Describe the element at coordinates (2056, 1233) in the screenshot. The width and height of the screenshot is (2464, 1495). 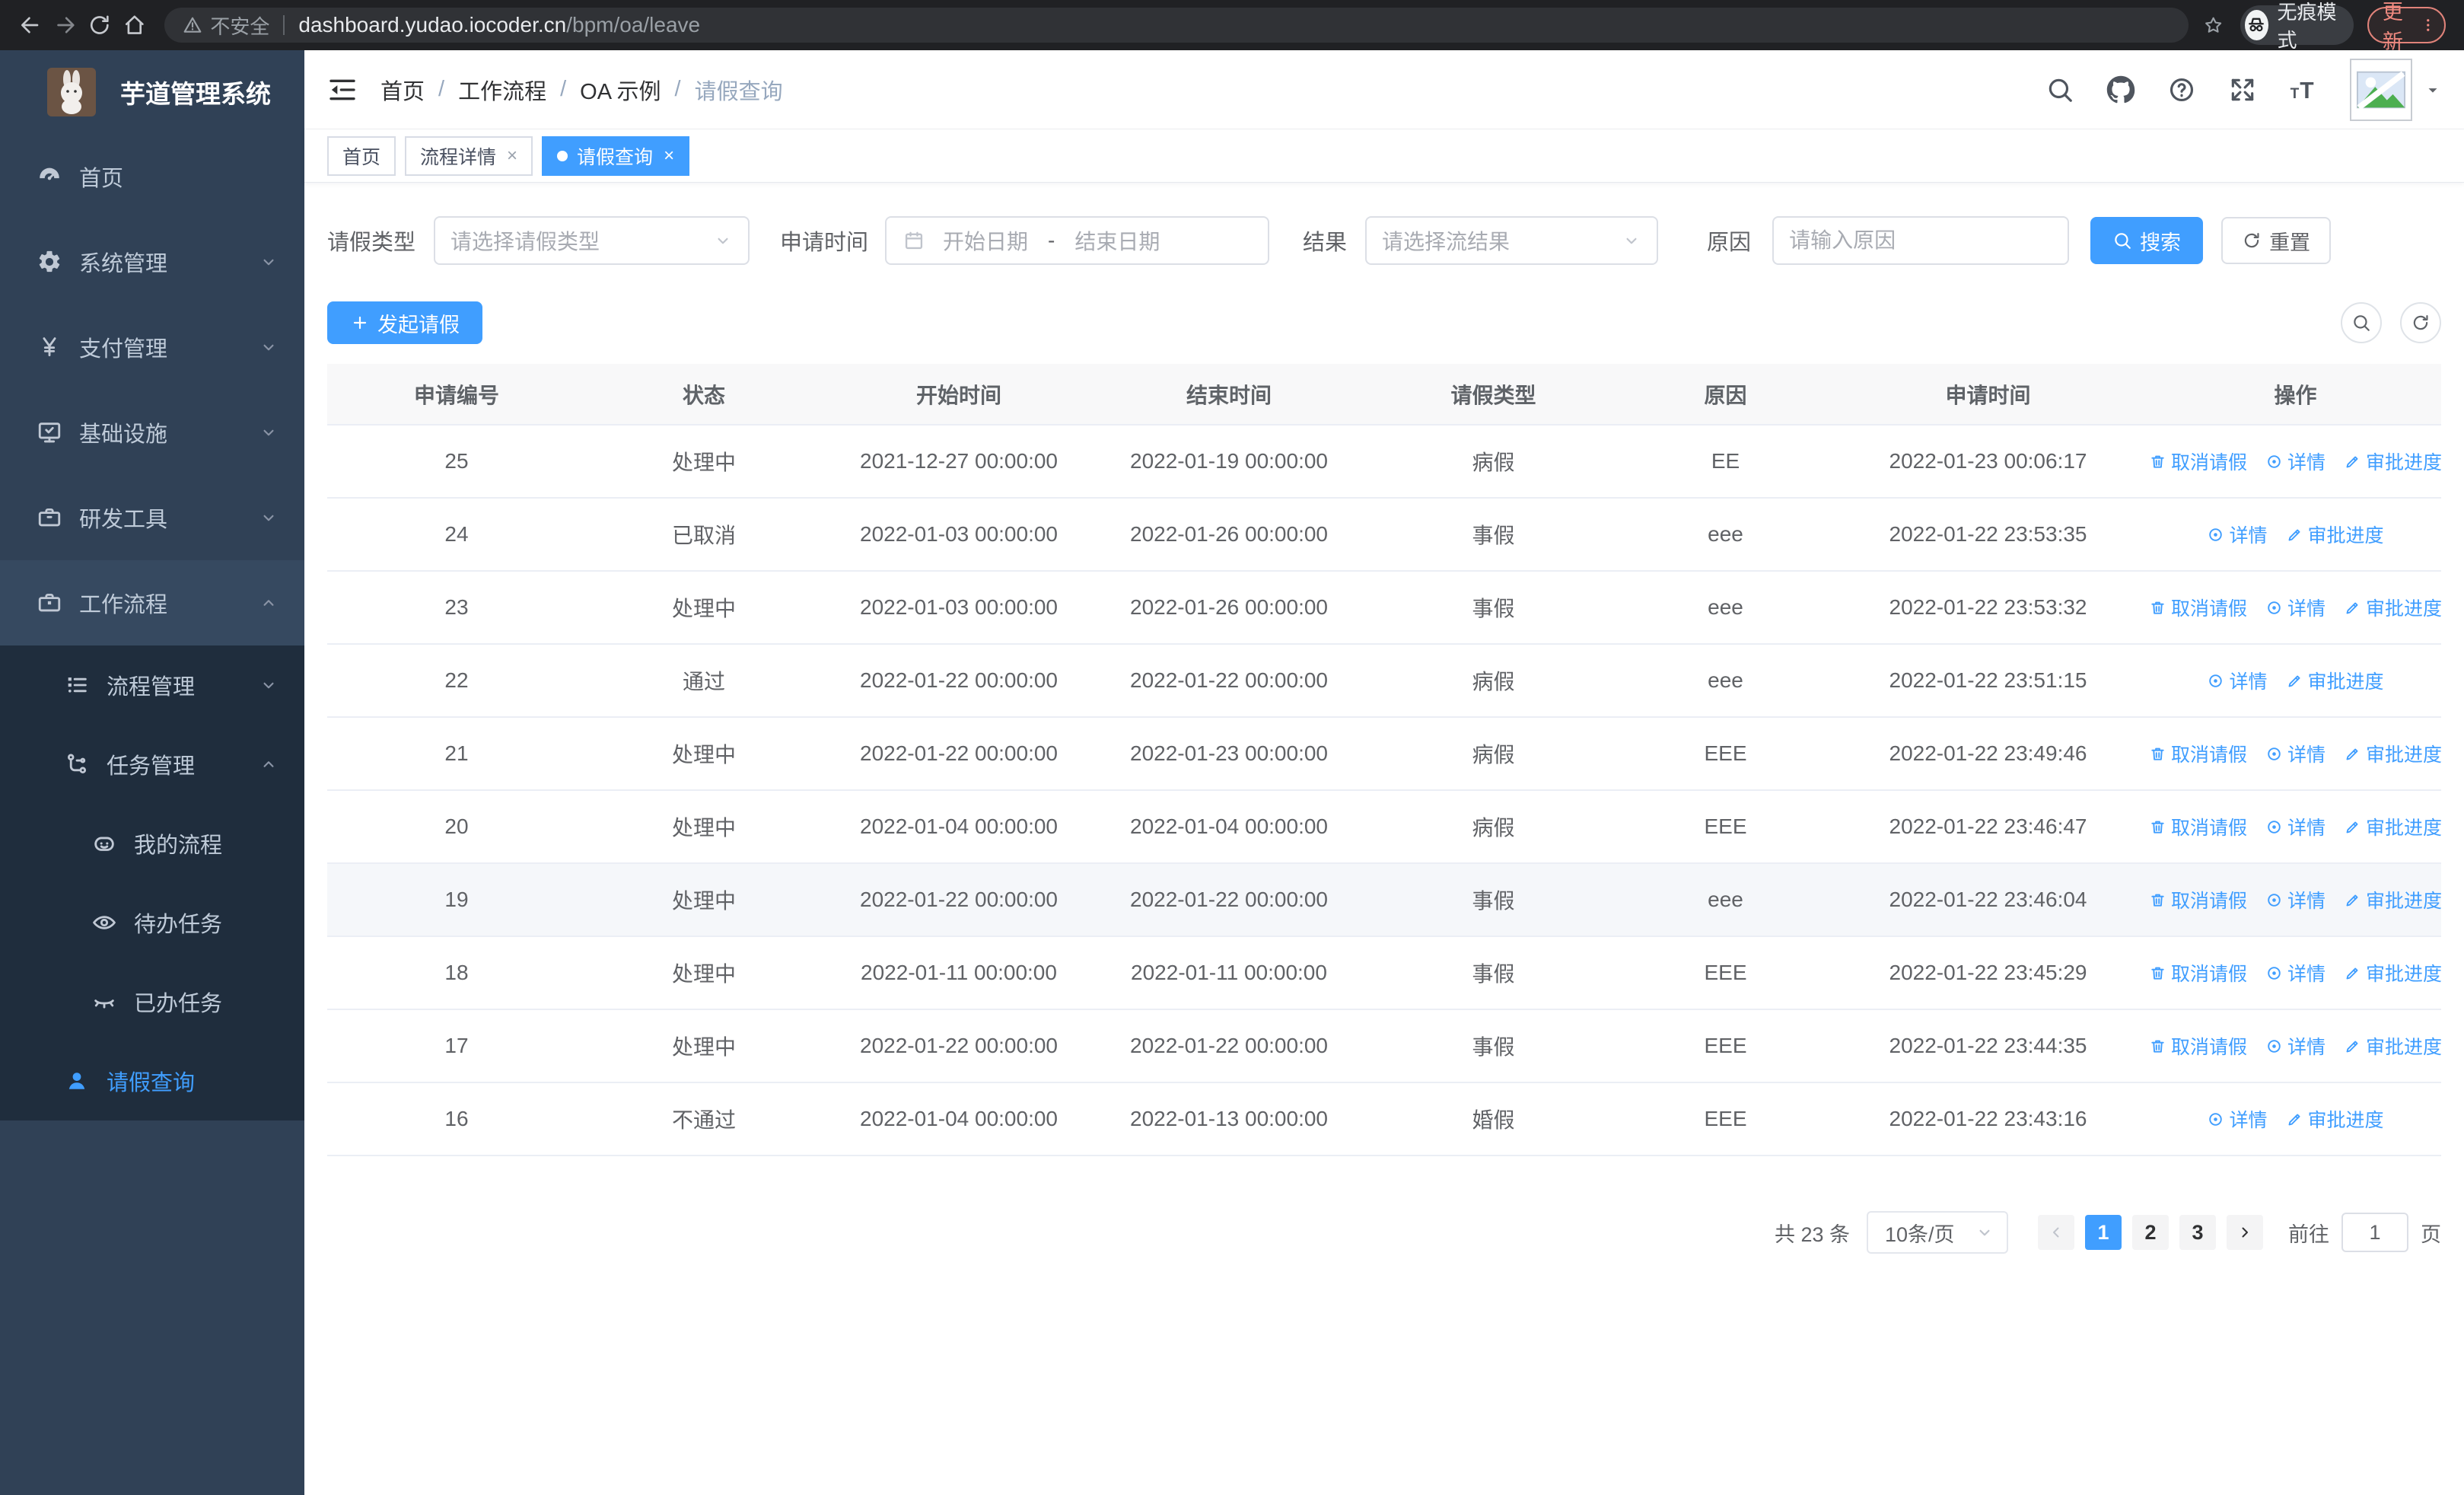
I see `prev-page-button` at that location.